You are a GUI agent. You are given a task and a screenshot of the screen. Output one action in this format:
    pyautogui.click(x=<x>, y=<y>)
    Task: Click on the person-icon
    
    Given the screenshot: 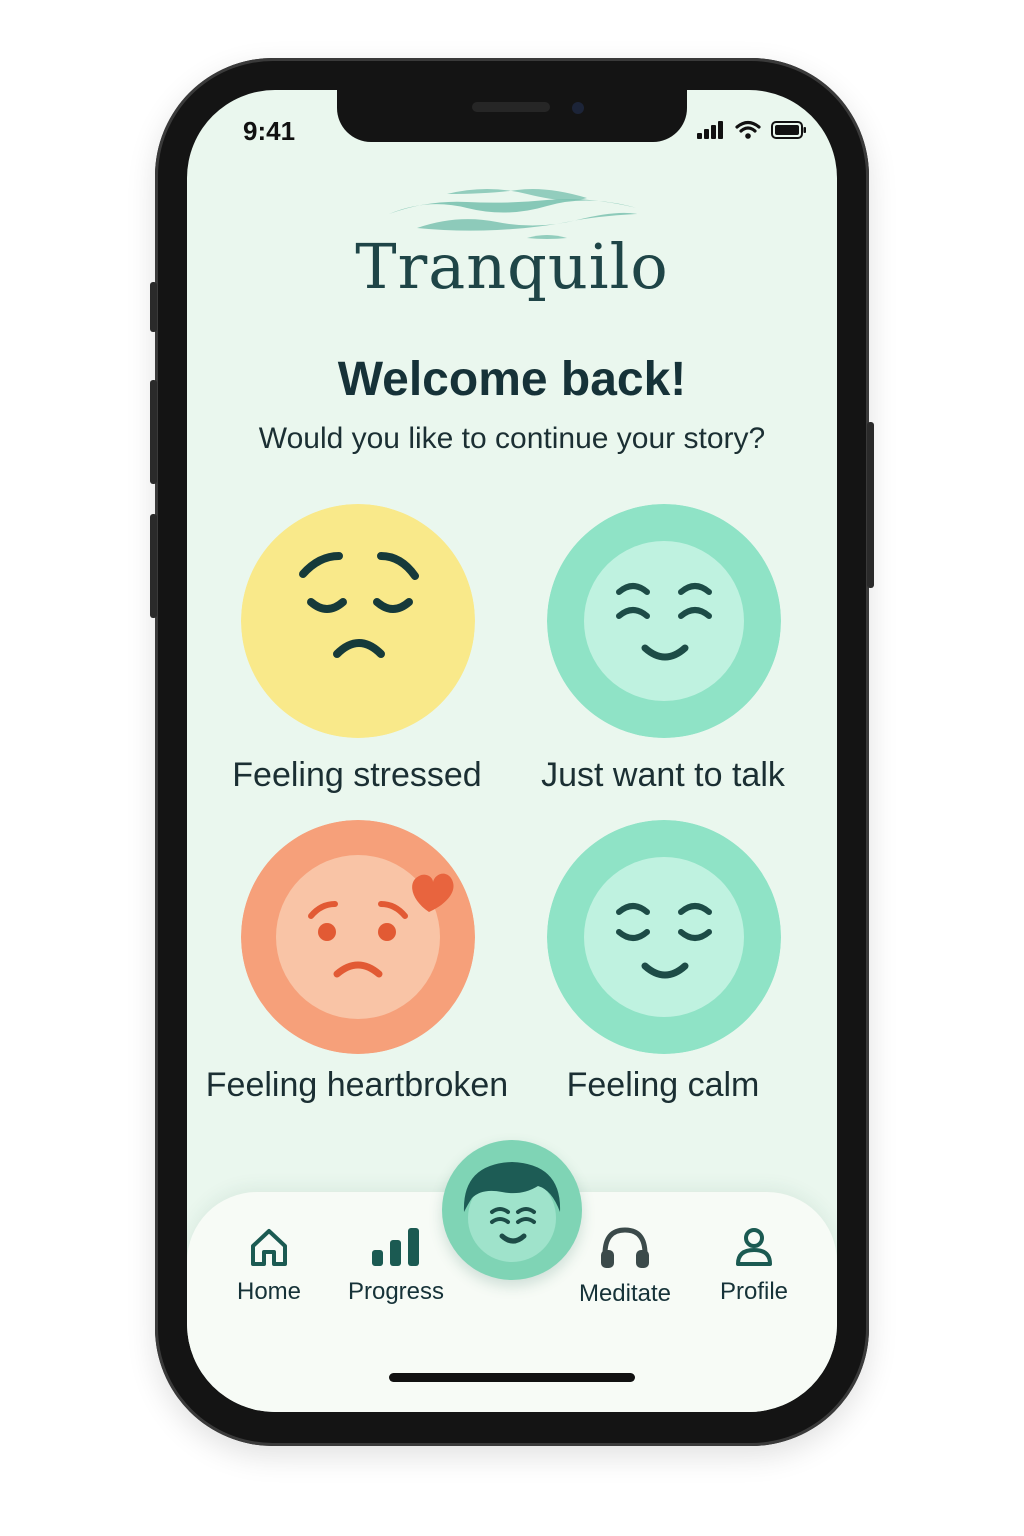 What is the action you would take?
    pyautogui.click(x=754, y=1247)
    